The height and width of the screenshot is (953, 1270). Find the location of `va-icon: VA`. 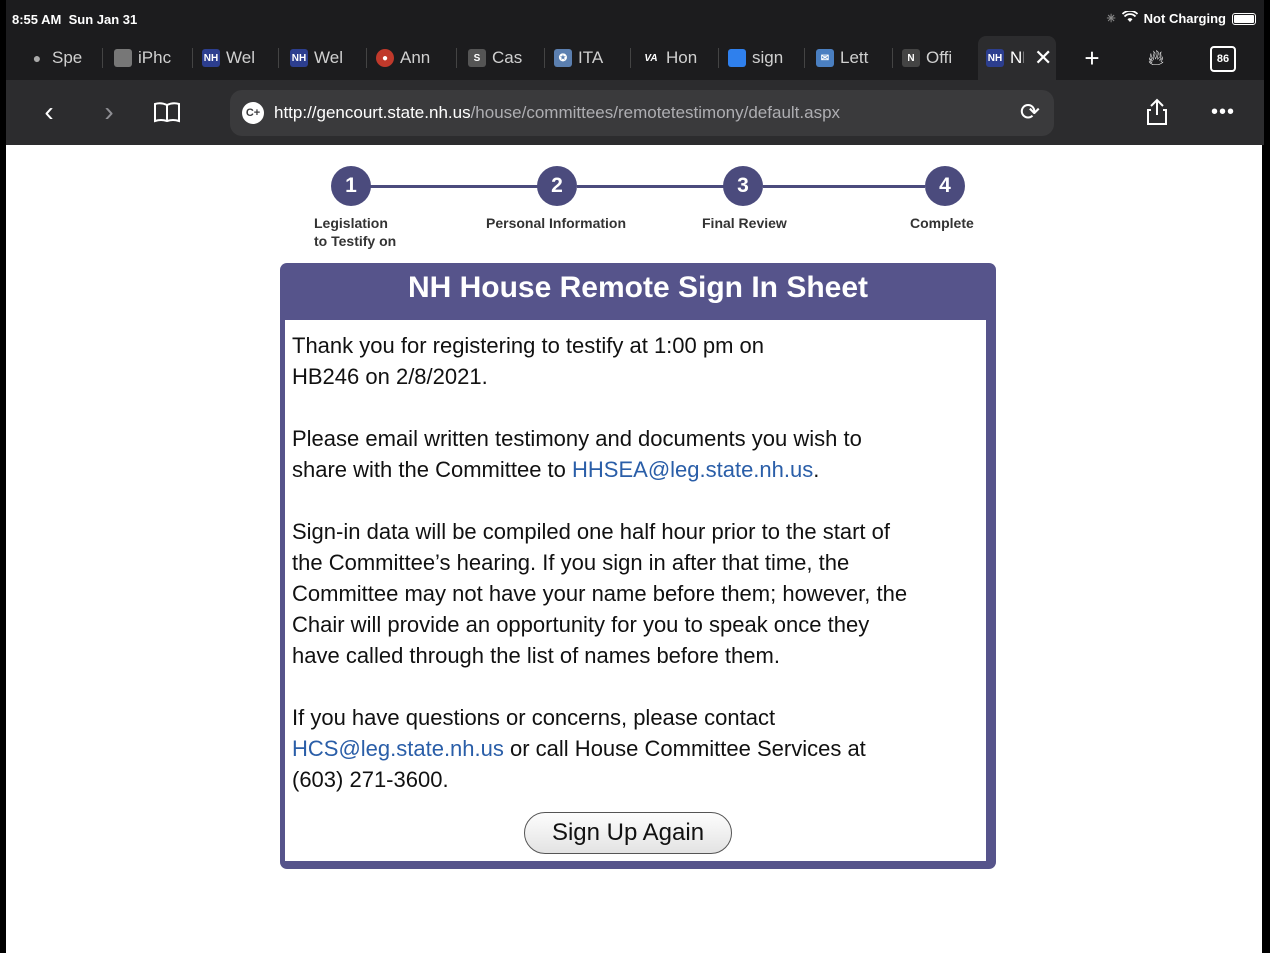

va-icon: VA is located at coordinates (651, 58).